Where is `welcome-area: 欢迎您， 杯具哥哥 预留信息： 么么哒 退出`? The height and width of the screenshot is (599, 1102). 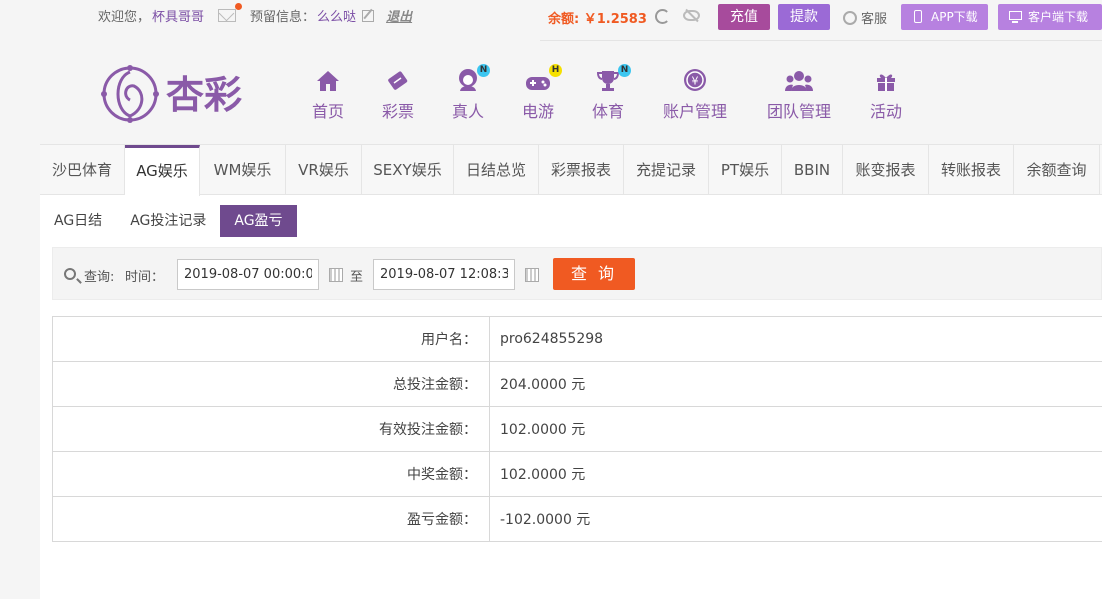 welcome-area: 欢迎您， 杯具哥哥 预留信息： 么么哒 退出 is located at coordinates (255, 14).